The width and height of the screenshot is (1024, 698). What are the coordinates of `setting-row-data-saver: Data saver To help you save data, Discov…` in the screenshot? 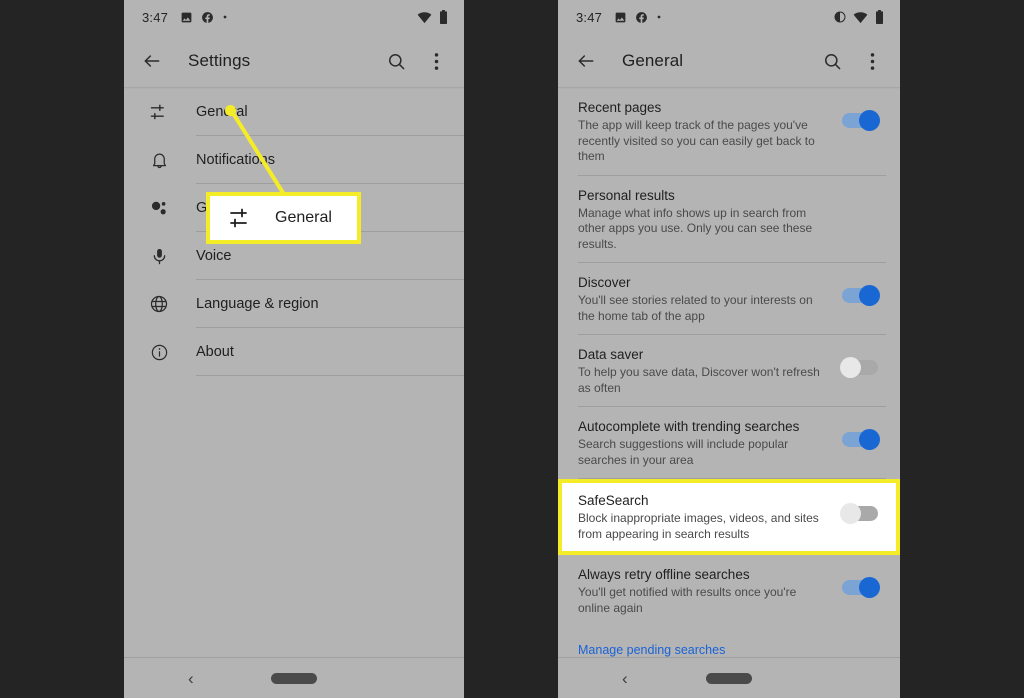 It's located at (729, 371).